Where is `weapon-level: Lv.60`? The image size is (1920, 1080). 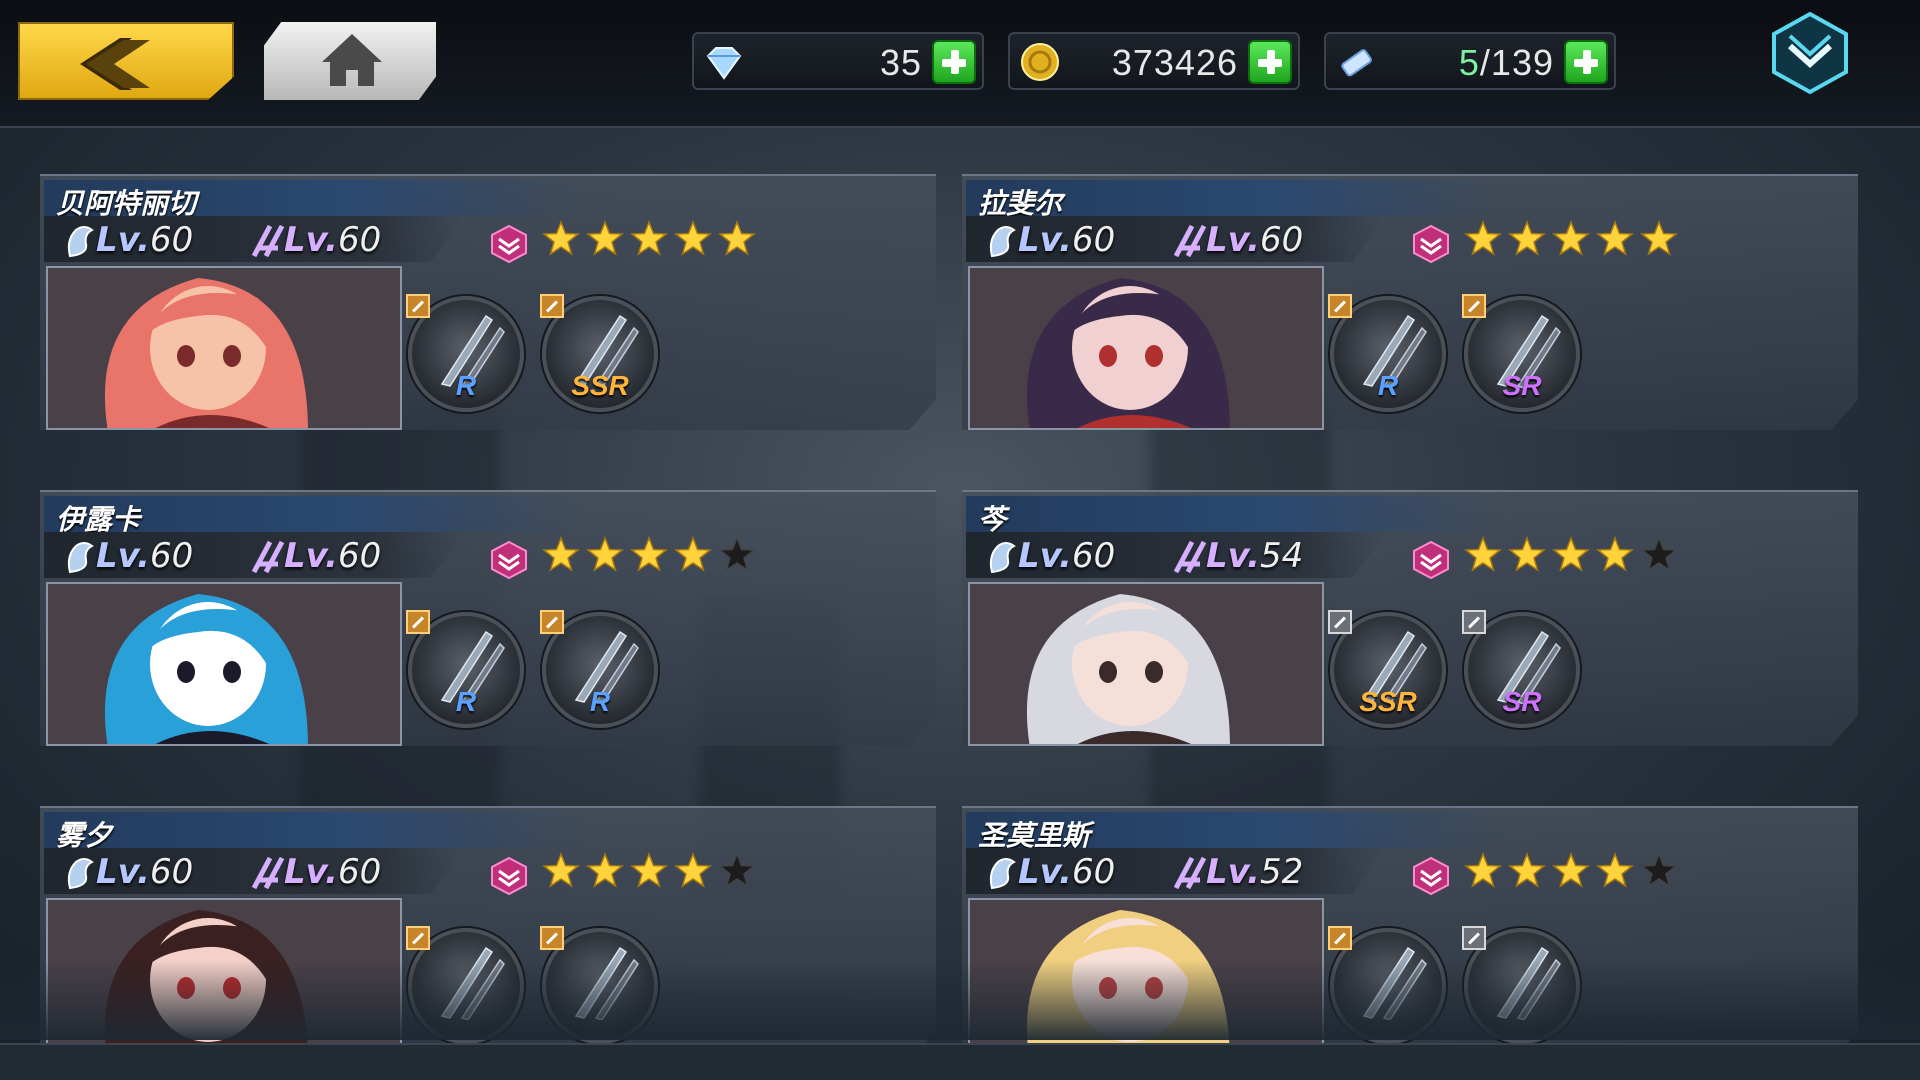
weapon-level: Lv.60 is located at coordinates (1254, 240).